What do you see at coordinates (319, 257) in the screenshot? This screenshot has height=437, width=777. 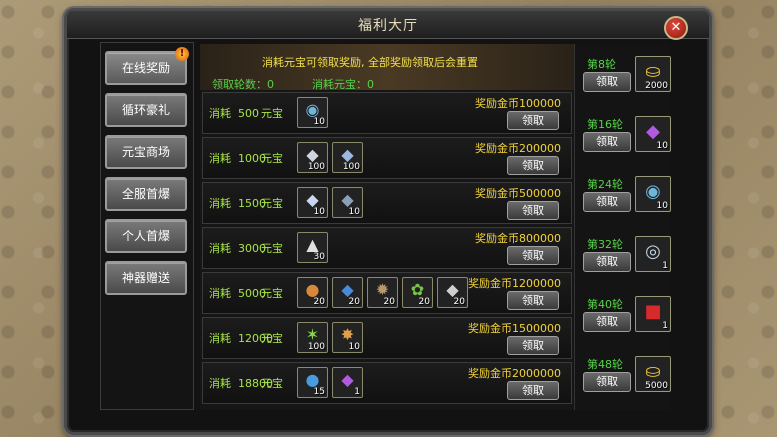 I see `item-quantity: 30` at bounding box center [319, 257].